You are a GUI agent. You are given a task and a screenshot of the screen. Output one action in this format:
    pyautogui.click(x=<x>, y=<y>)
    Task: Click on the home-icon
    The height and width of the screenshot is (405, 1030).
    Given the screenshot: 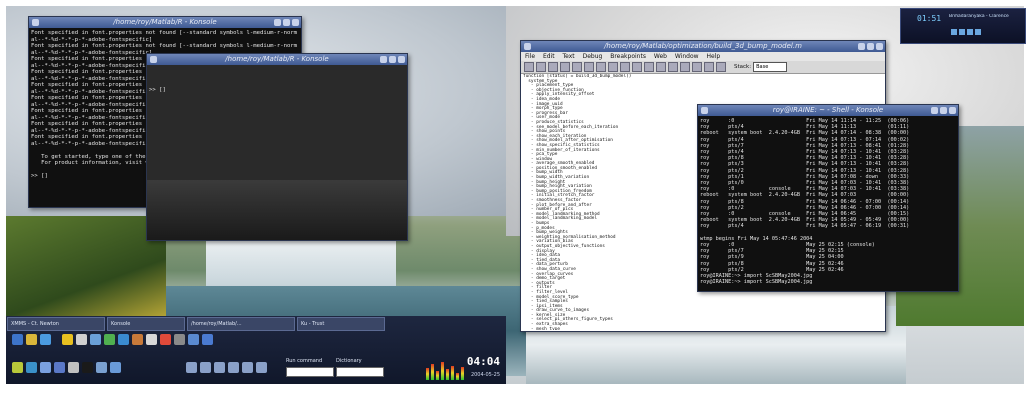 What is the action you would take?
    pyautogui.click(x=31, y=339)
    